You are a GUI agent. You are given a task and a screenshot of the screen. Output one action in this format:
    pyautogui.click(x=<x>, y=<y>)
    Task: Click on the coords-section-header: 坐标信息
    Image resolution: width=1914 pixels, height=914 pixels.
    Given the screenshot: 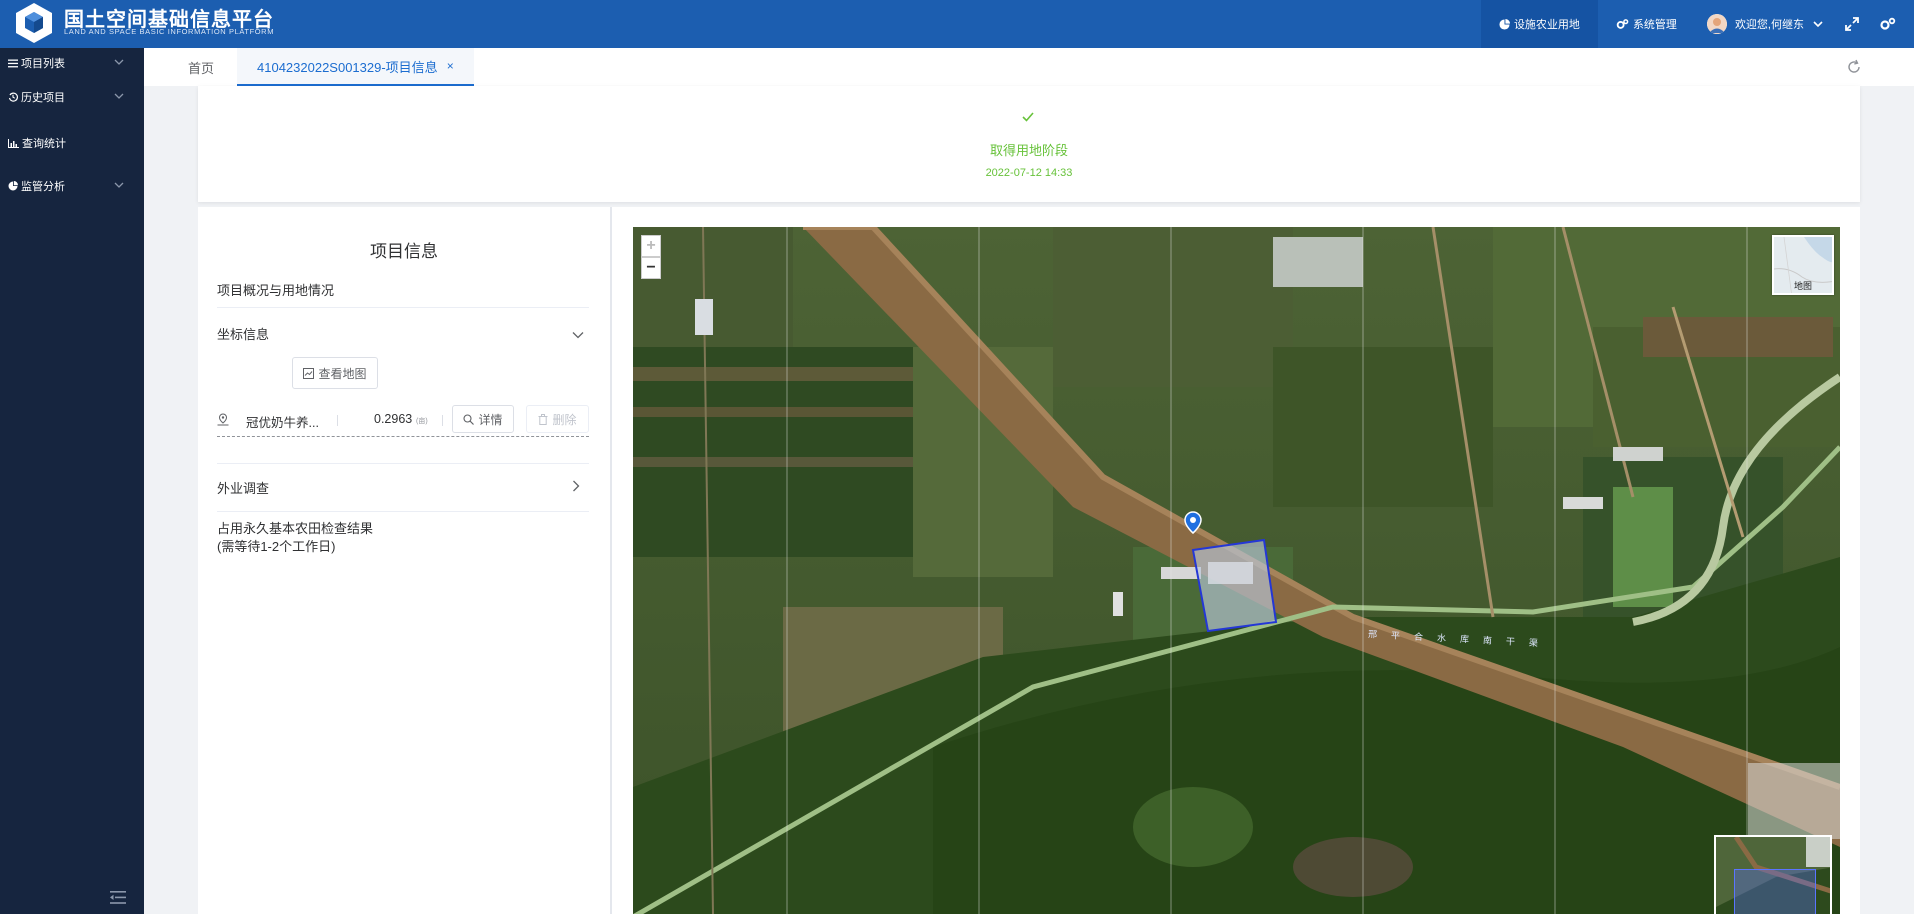 What is the action you would take?
    pyautogui.click(x=243, y=333)
    